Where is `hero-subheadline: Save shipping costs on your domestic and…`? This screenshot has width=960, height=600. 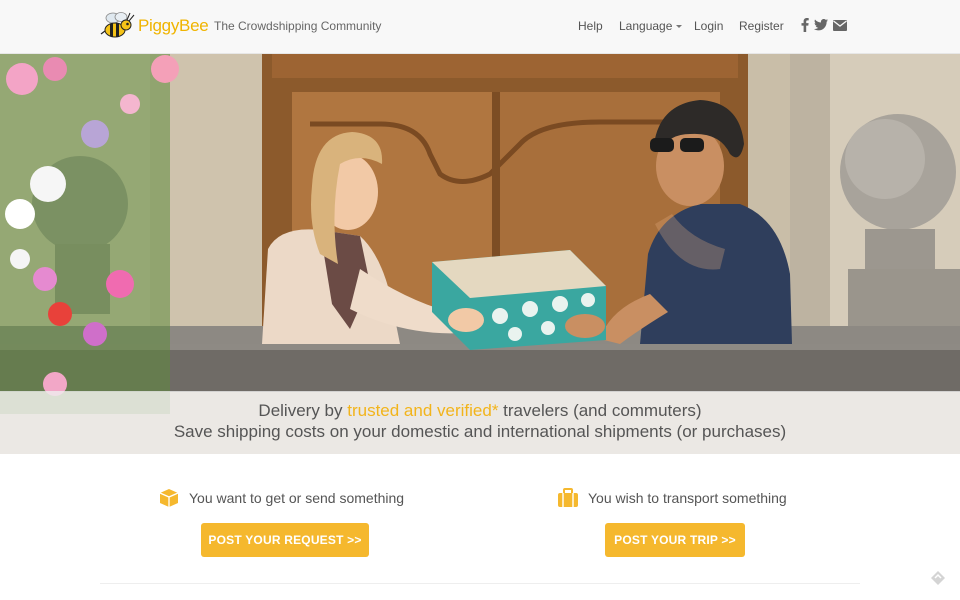 hero-subheadline: Save shipping costs on your domestic and… is located at coordinates (480, 431).